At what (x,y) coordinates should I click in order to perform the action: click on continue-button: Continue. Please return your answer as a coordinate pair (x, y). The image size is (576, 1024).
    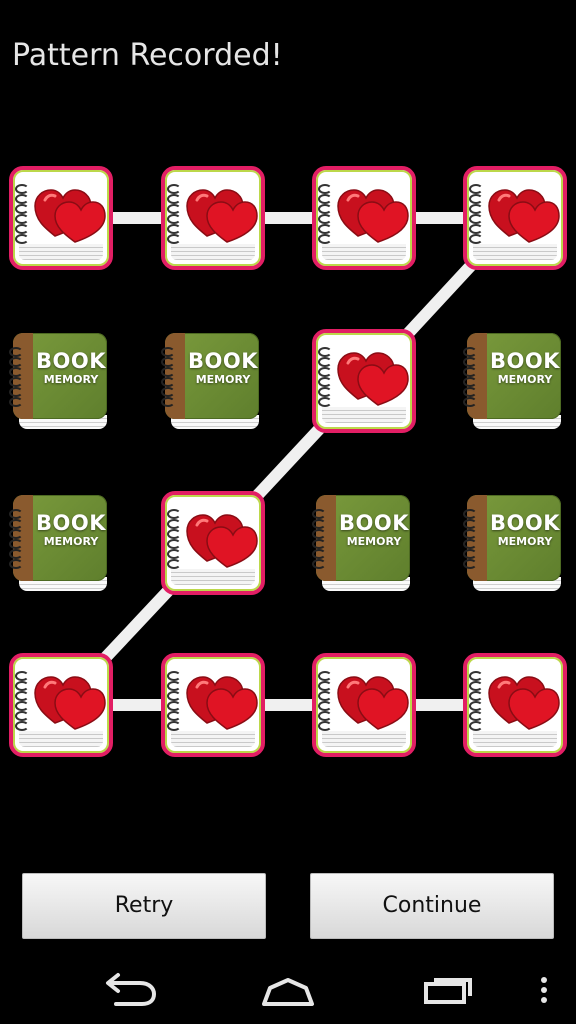
    Looking at the image, I should click on (432, 906).